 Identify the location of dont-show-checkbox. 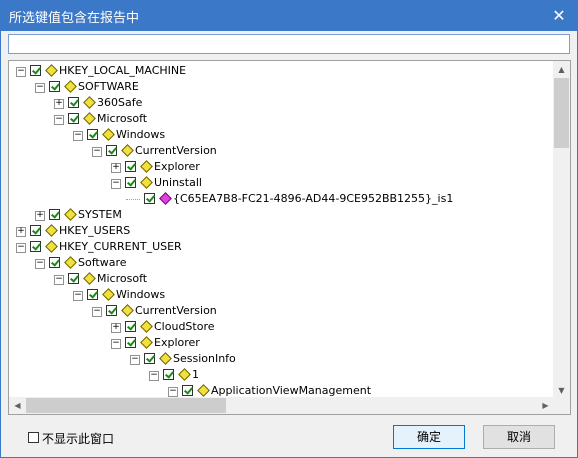
(33, 437).